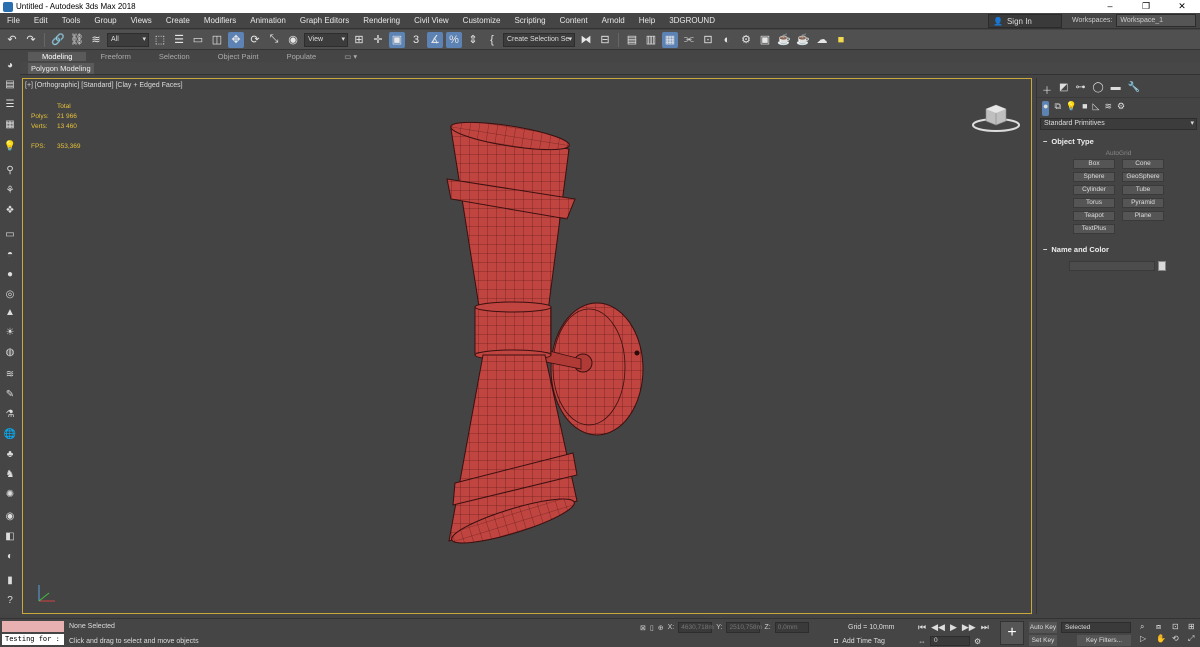  What do you see at coordinates (10, 414) in the screenshot?
I see `tools-icon: ⚗` at bounding box center [10, 414].